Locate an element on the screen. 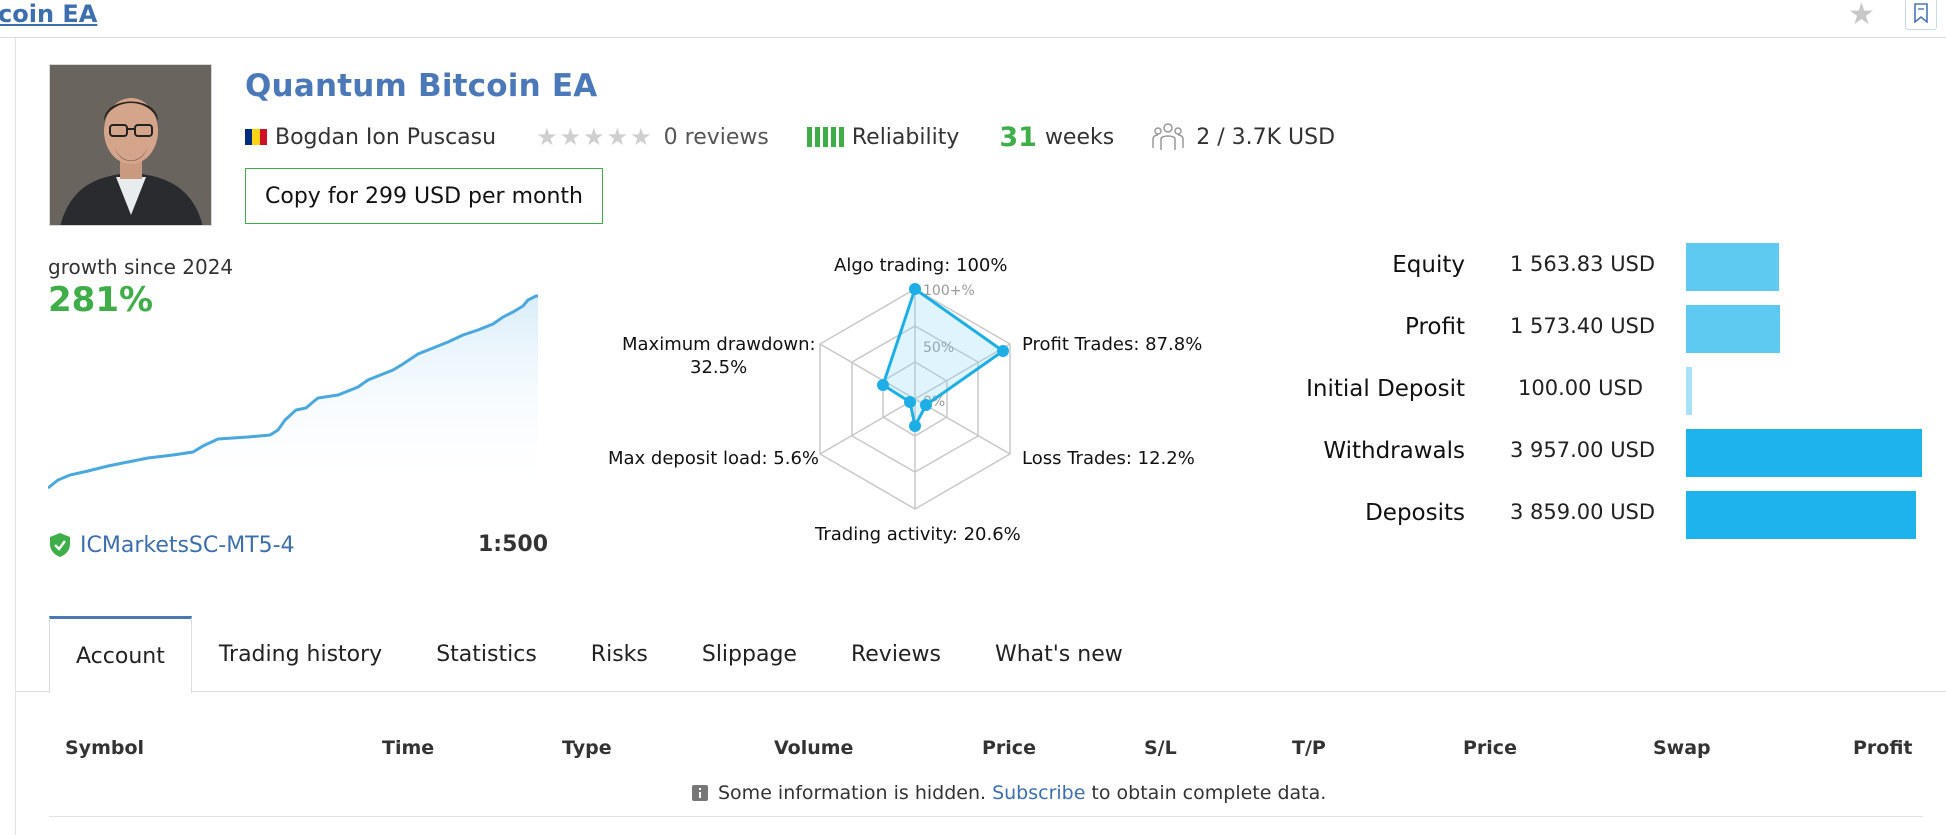 This screenshot has height=835, width=1946. favorite-star-icon: ★ is located at coordinates (1861, 15).